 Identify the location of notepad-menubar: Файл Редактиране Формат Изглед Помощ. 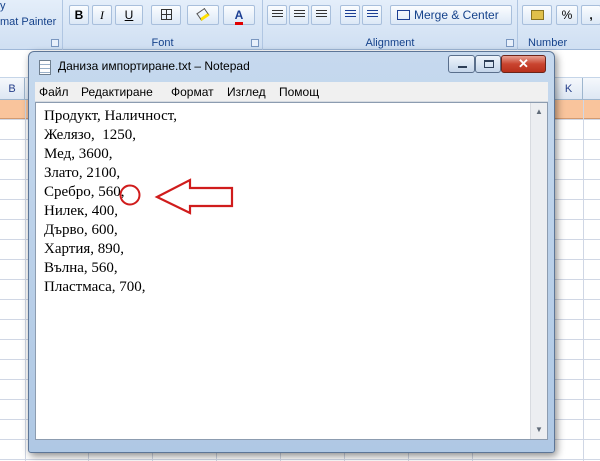
(291, 92).